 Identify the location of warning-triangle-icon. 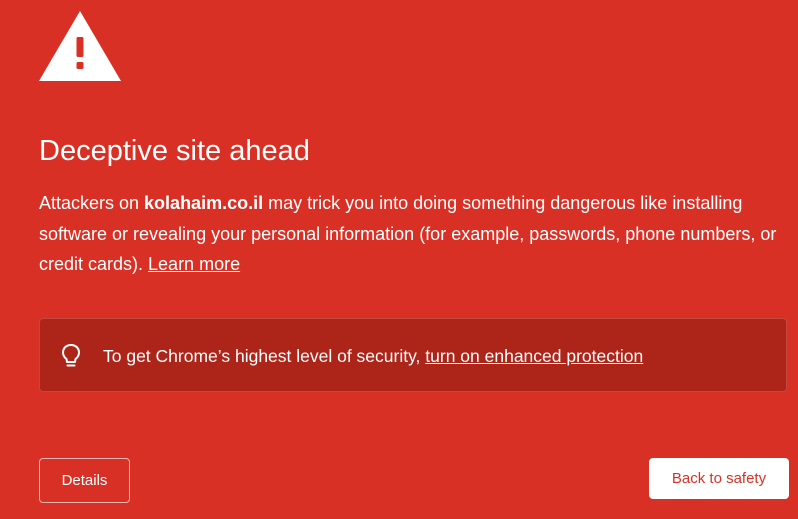
(80, 46).